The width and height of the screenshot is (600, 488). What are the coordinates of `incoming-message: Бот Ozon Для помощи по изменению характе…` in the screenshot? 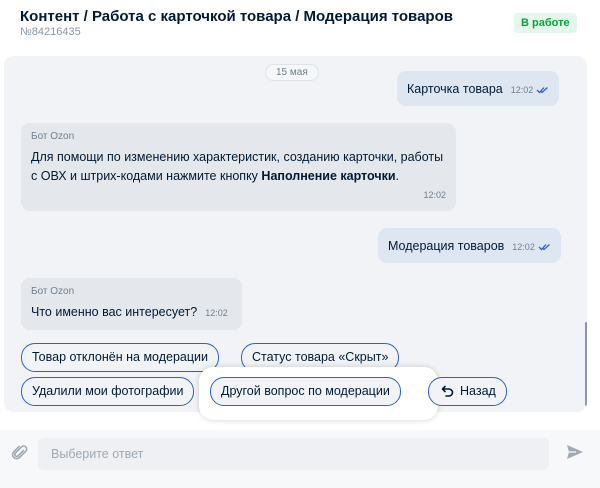 It's located at (238, 167).